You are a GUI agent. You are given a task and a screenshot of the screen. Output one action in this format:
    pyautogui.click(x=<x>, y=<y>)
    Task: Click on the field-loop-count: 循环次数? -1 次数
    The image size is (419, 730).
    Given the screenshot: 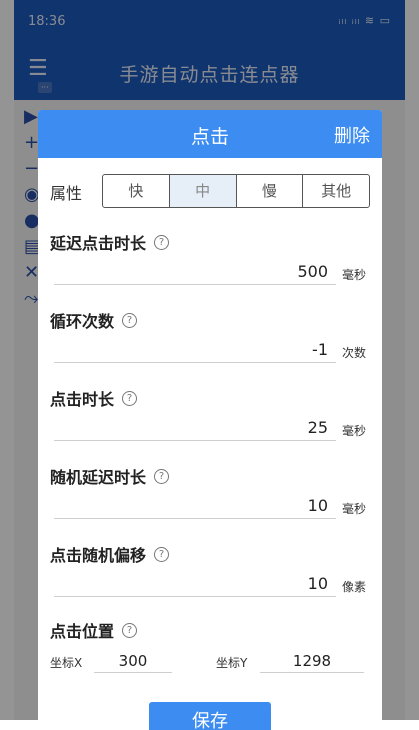 What is the action you would take?
    pyautogui.click(x=210, y=335)
    